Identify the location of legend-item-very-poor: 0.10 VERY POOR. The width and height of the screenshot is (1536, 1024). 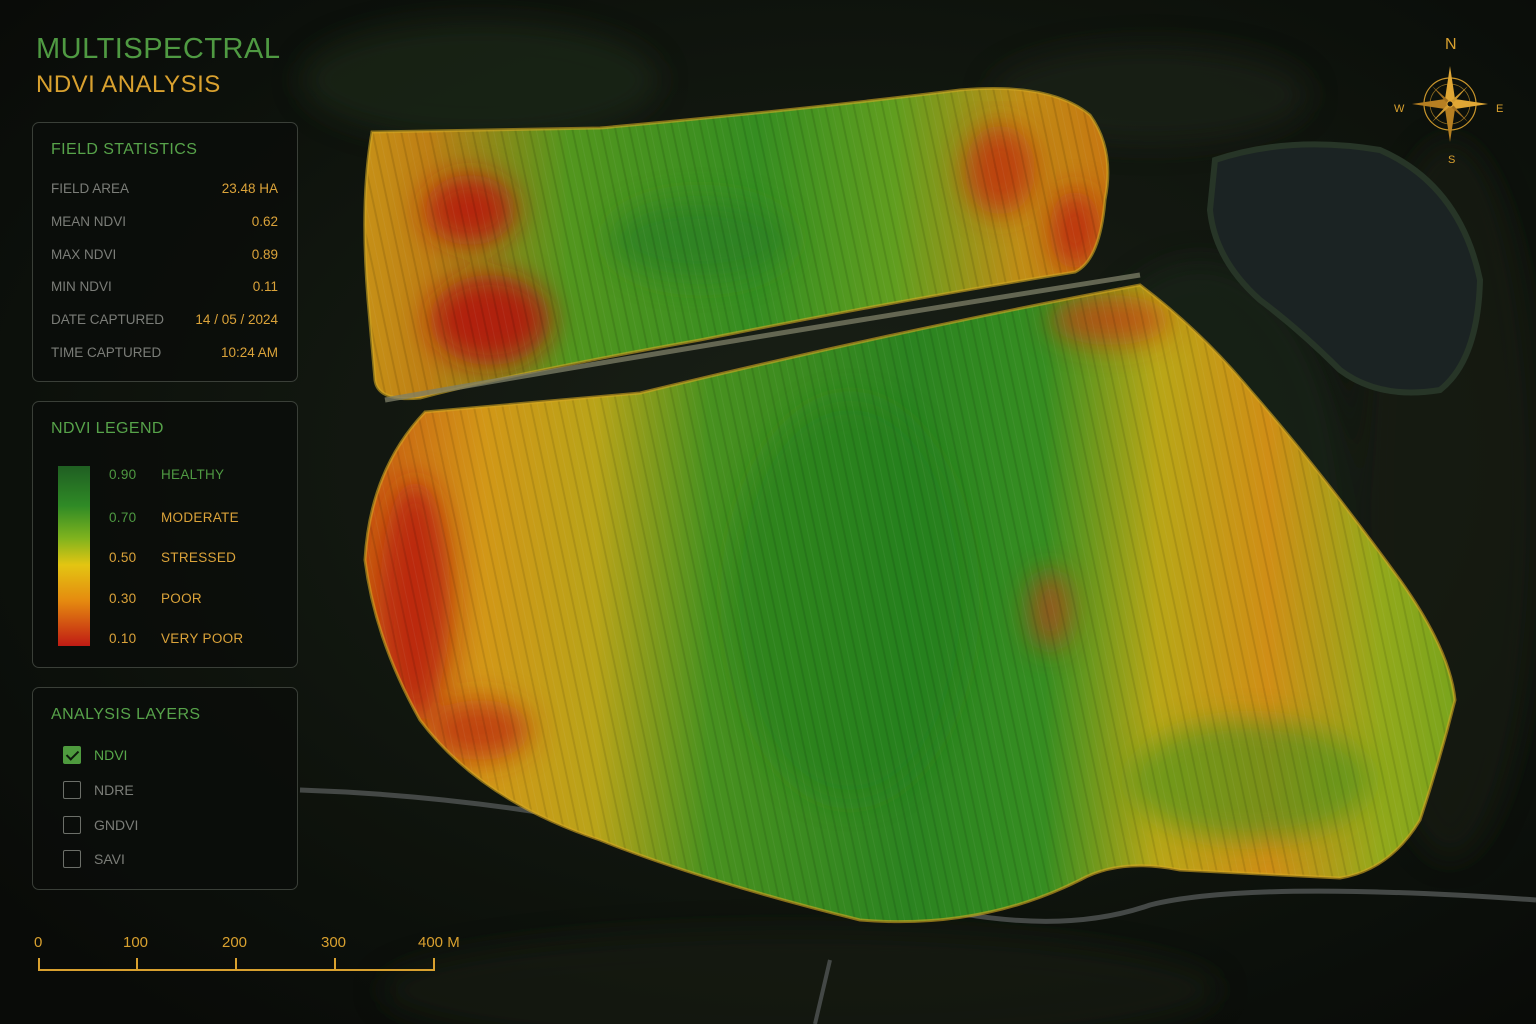
(176, 638).